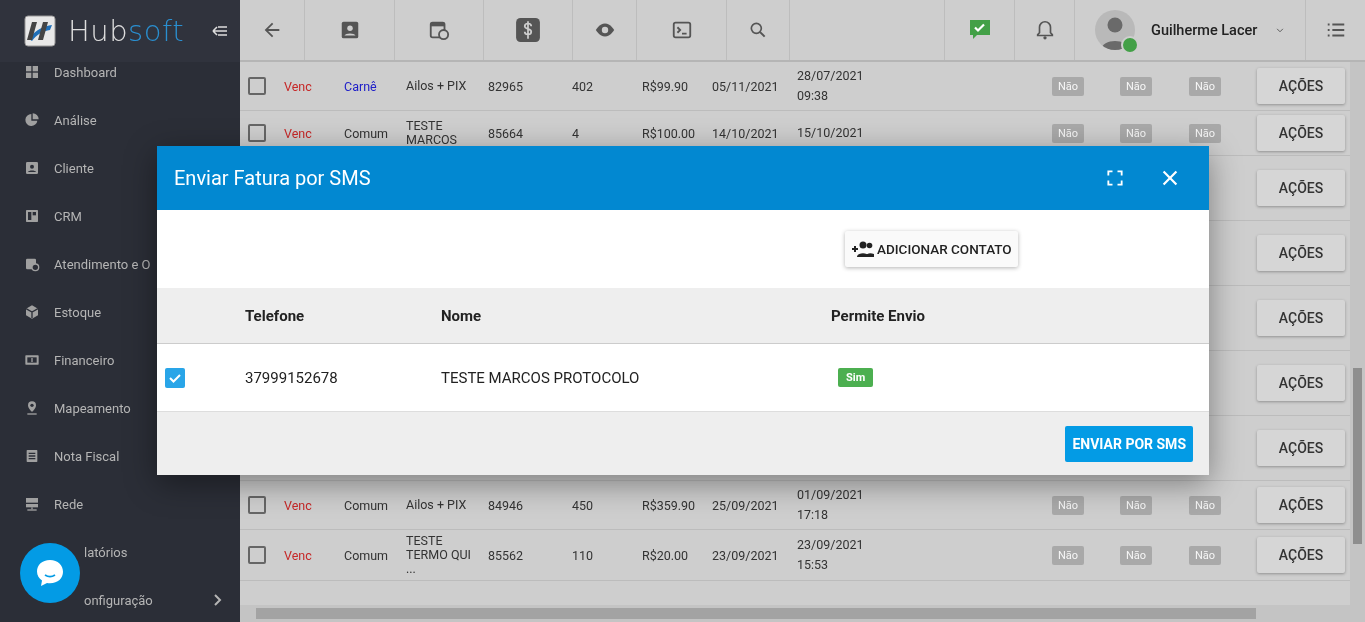 This screenshot has width=1365, height=622. I want to click on server-icon, so click(32, 504).